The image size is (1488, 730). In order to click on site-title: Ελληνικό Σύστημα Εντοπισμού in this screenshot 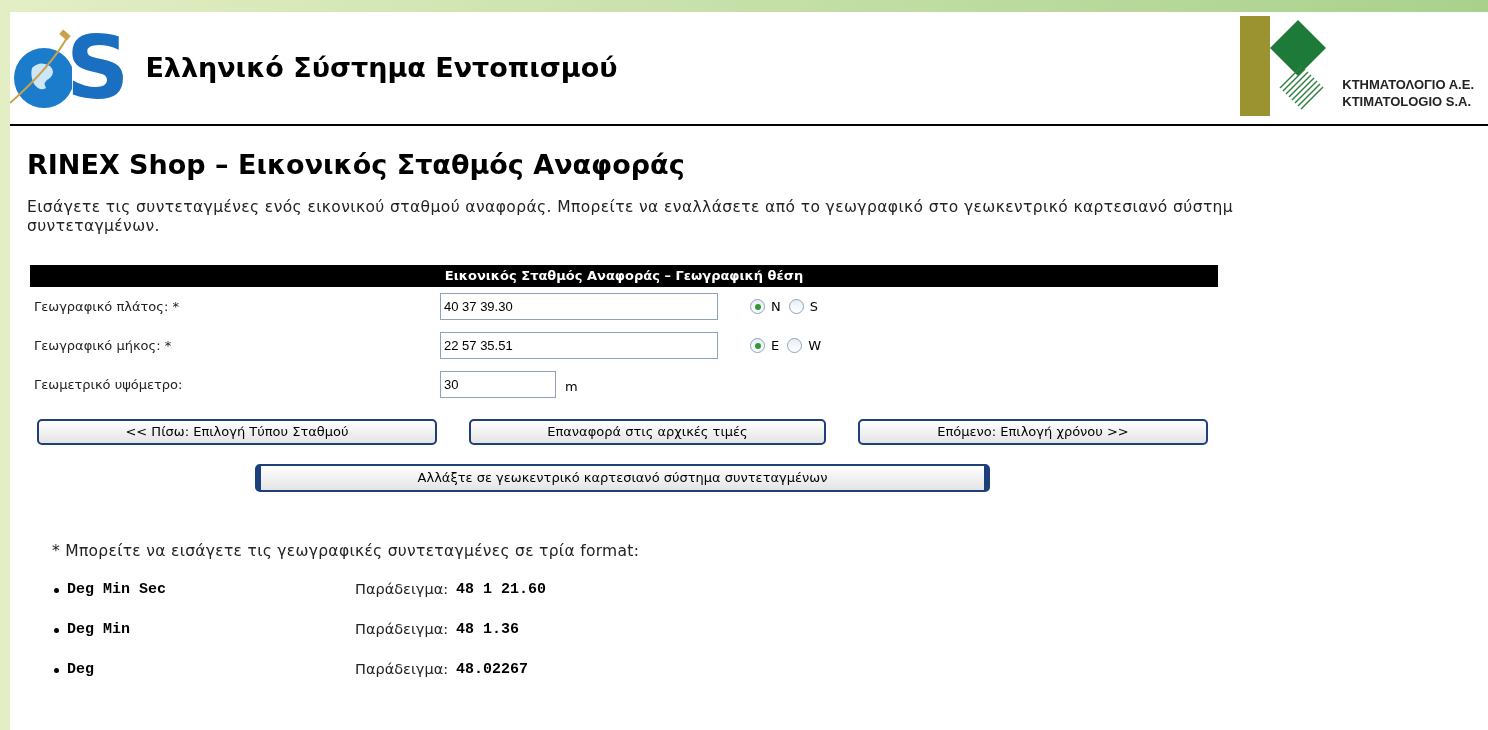, I will do `click(381, 67)`.